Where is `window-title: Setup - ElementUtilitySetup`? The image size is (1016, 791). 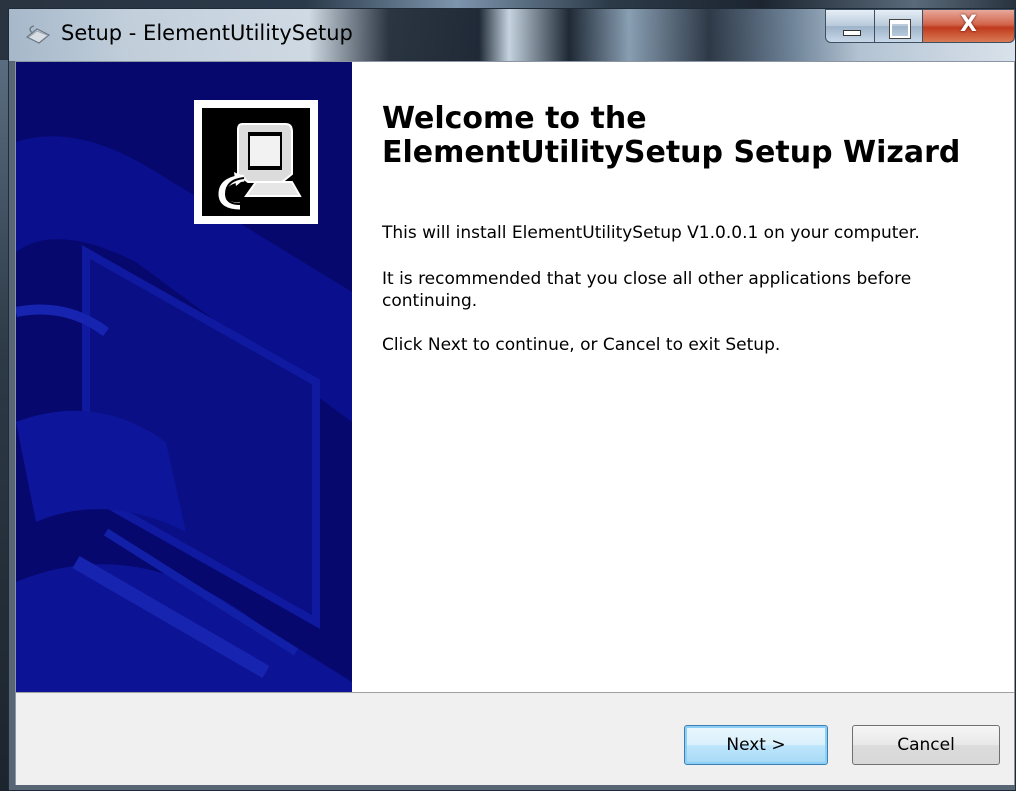 window-title: Setup - ElementUtilitySetup is located at coordinates (207, 33).